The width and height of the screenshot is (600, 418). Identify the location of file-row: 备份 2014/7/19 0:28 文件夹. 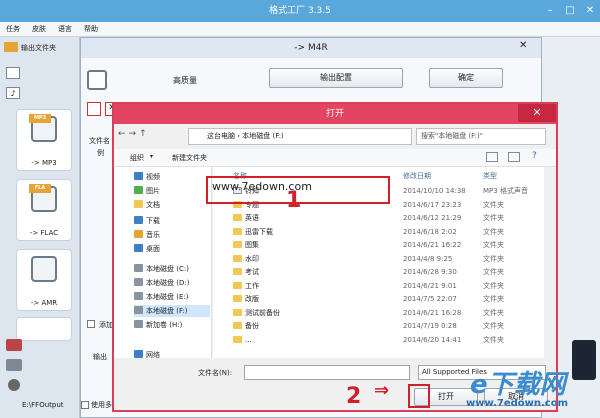
(378, 326).